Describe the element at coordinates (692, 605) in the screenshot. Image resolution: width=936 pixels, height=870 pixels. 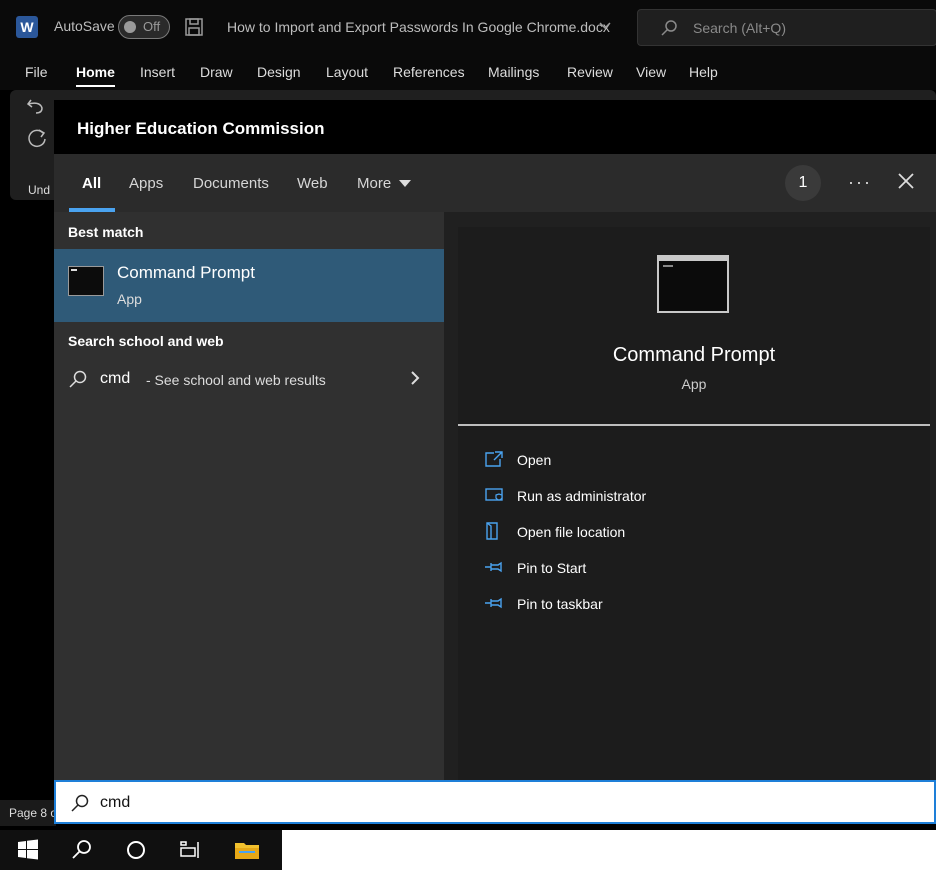
I see `action-pin-to-taskbar: Pin to taskbar` at that location.